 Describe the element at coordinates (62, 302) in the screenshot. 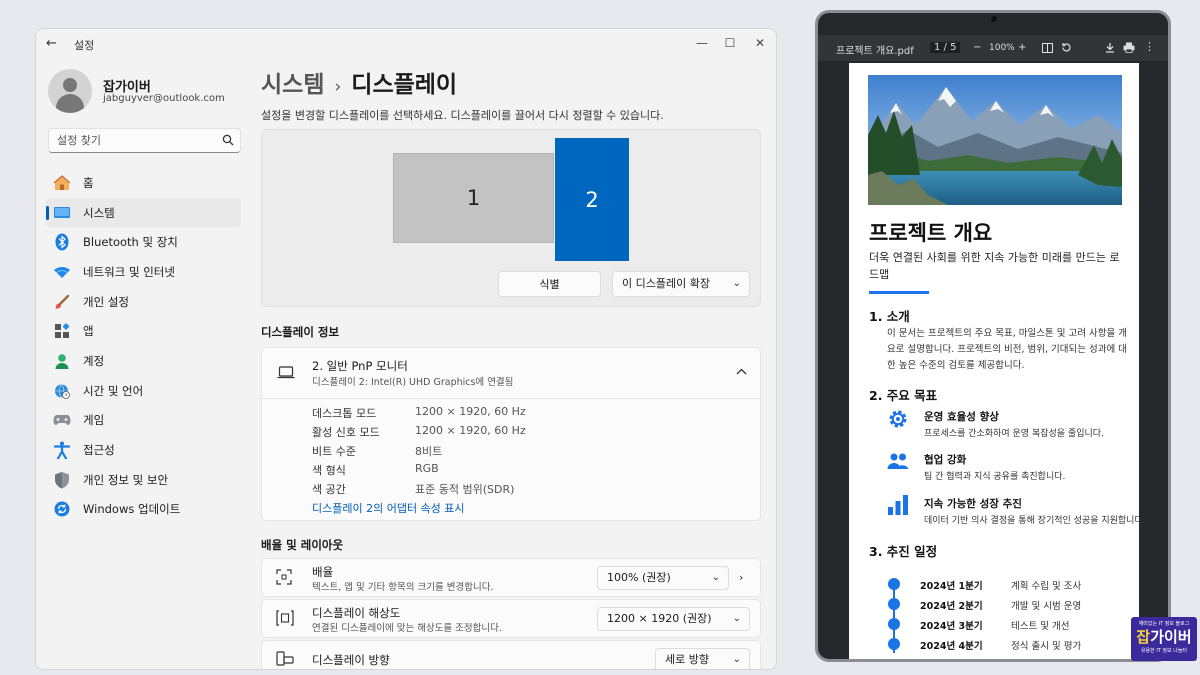

I see `brush-icon` at that location.